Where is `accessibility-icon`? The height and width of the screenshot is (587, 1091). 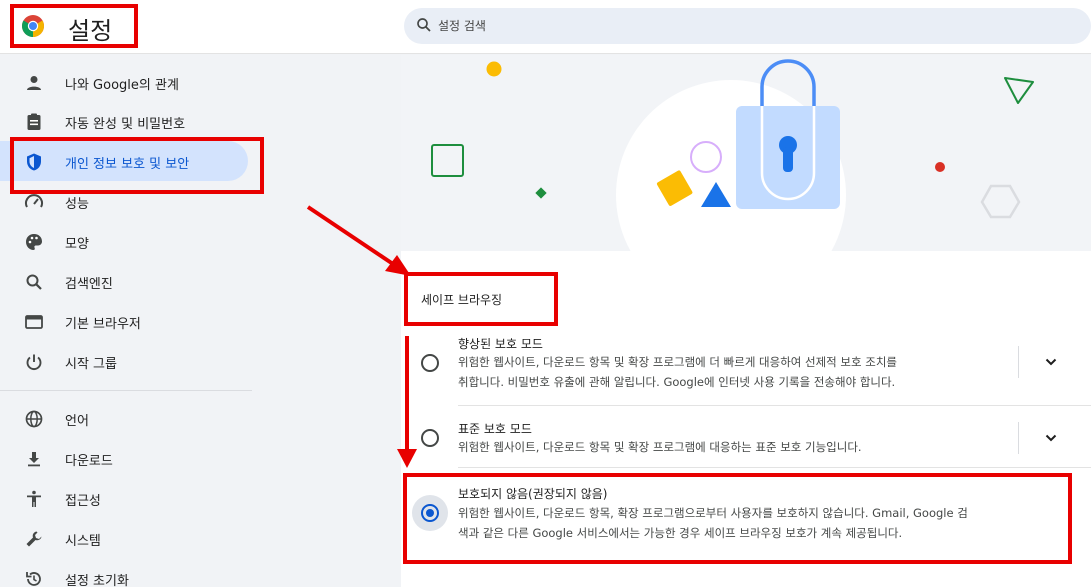 accessibility-icon is located at coordinates (34, 498).